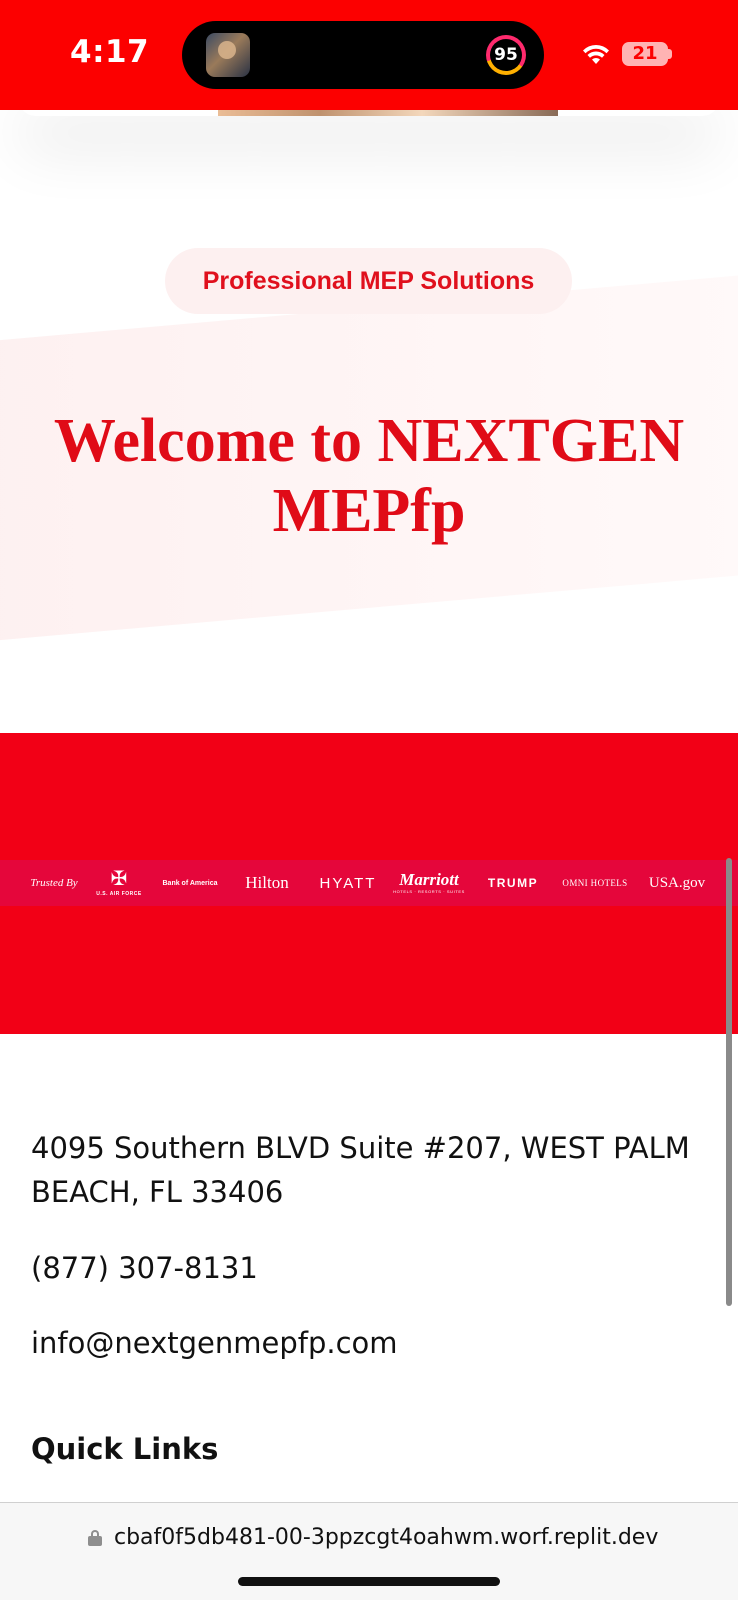 Image resolution: width=738 pixels, height=1600 pixels. I want to click on dynamic-island: 95, so click(363, 55).